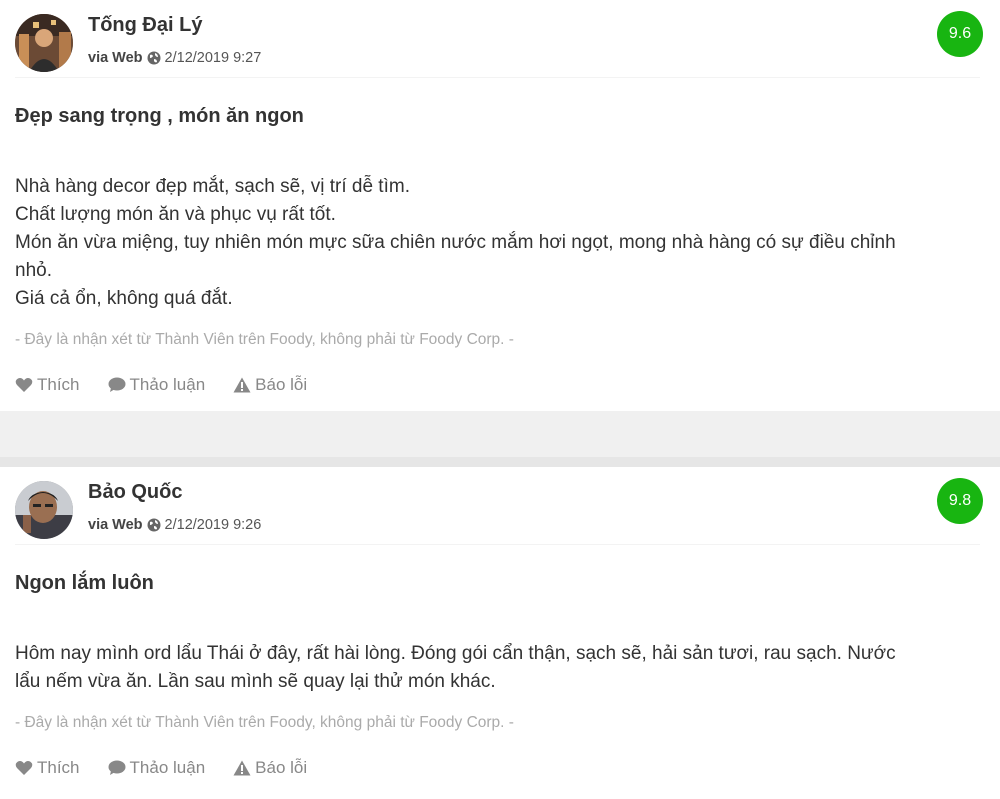 This screenshot has height=799, width=1000. I want to click on user-name: Bảo Quốc, so click(135, 492).